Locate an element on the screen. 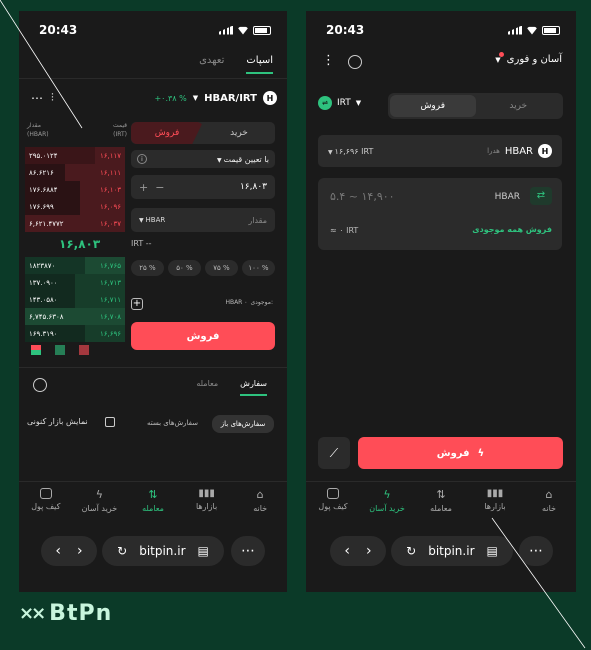 This screenshot has width=591, height=650. sell-button: فروش ϟ is located at coordinates (460, 453).